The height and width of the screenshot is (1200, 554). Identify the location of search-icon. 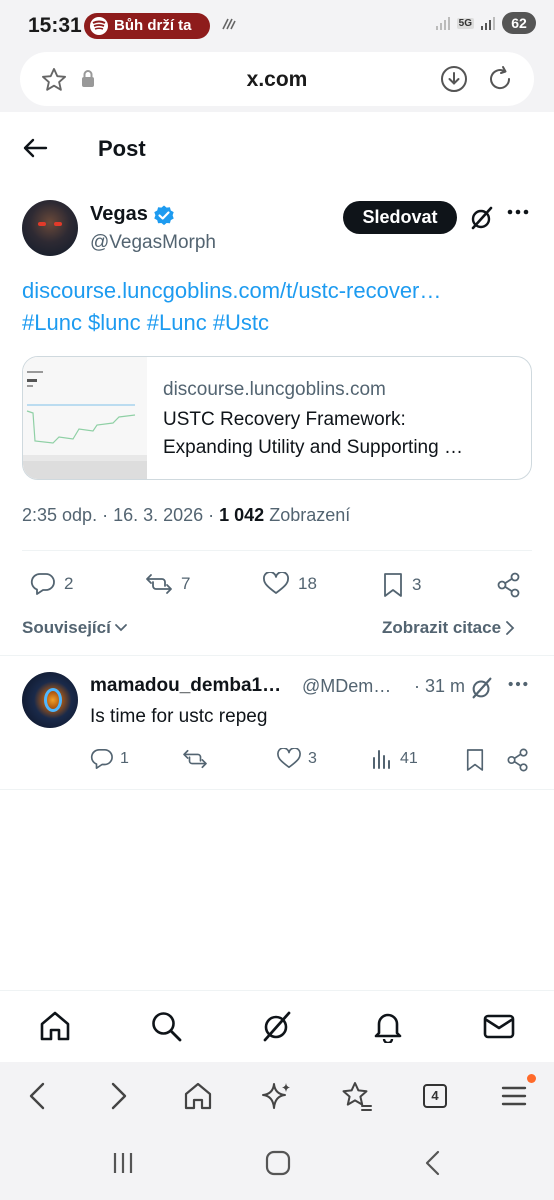
(166, 1026).